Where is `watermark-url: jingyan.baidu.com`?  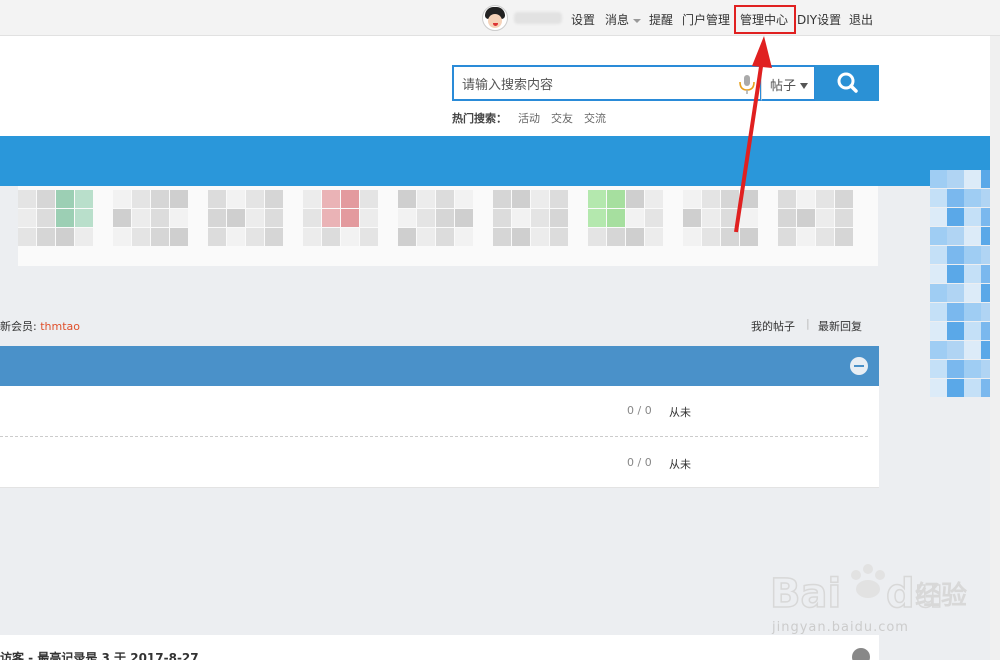
watermark-url: jingyan.baidu.com is located at coordinates (840, 627).